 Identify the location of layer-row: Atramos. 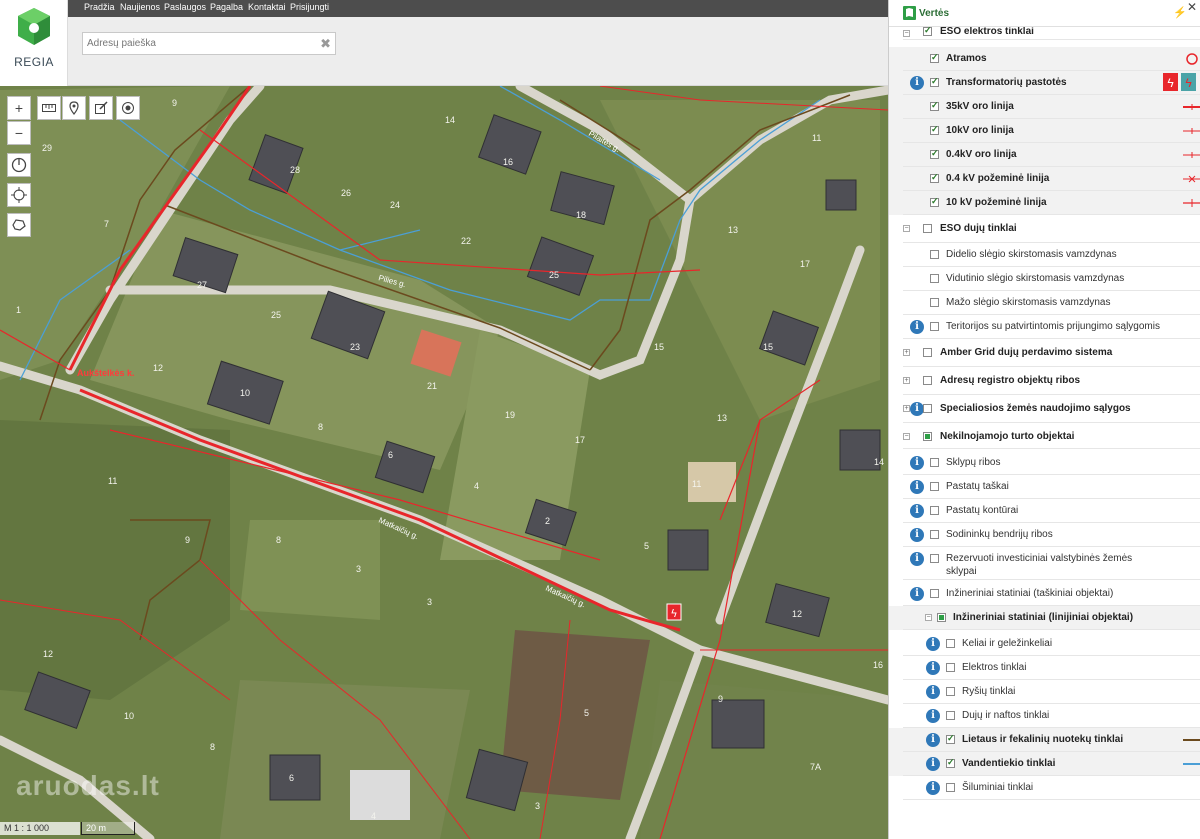
(1044, 59).